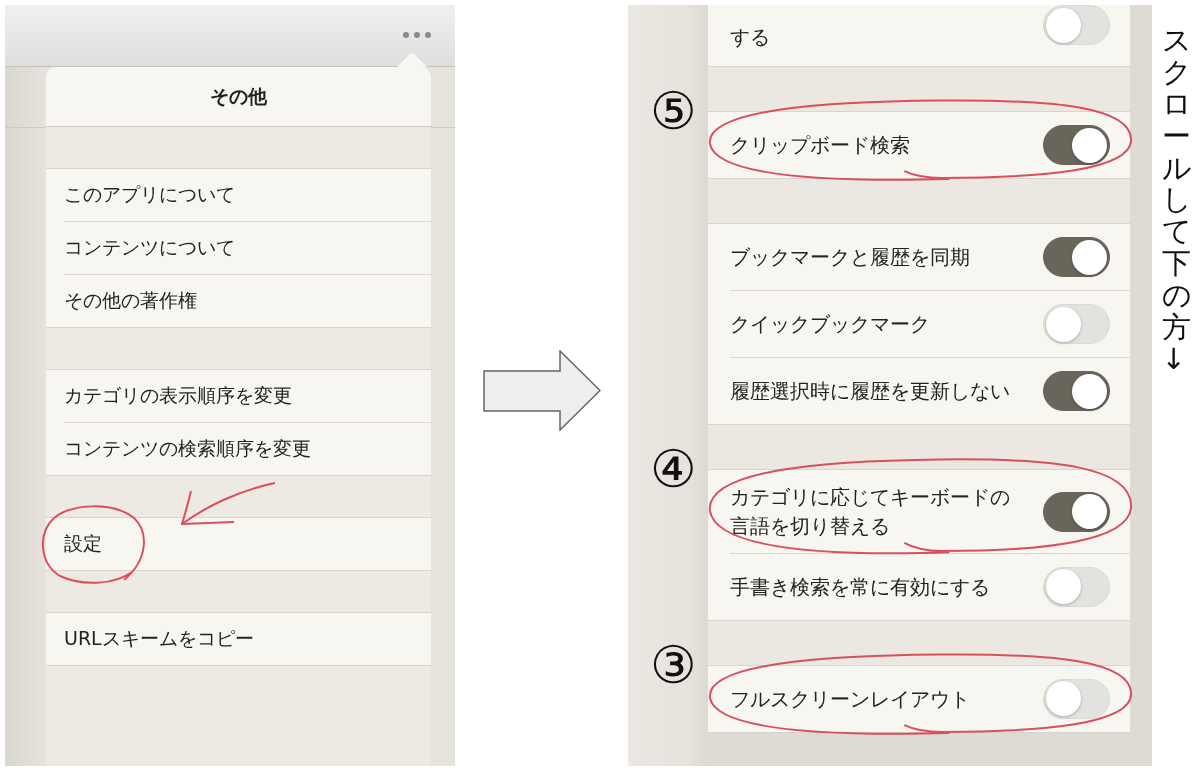  What do you see at coordinates (417, 34) in the screenshot?
I see `more-icon` at bounding box center [417, 34].